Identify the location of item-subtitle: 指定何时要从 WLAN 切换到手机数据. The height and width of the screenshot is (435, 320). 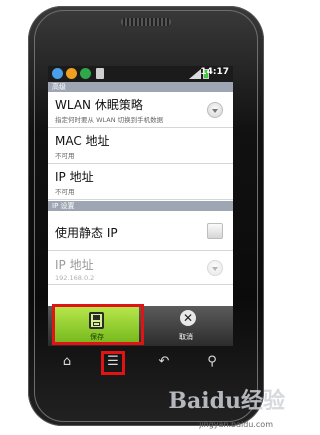
(109, 120).